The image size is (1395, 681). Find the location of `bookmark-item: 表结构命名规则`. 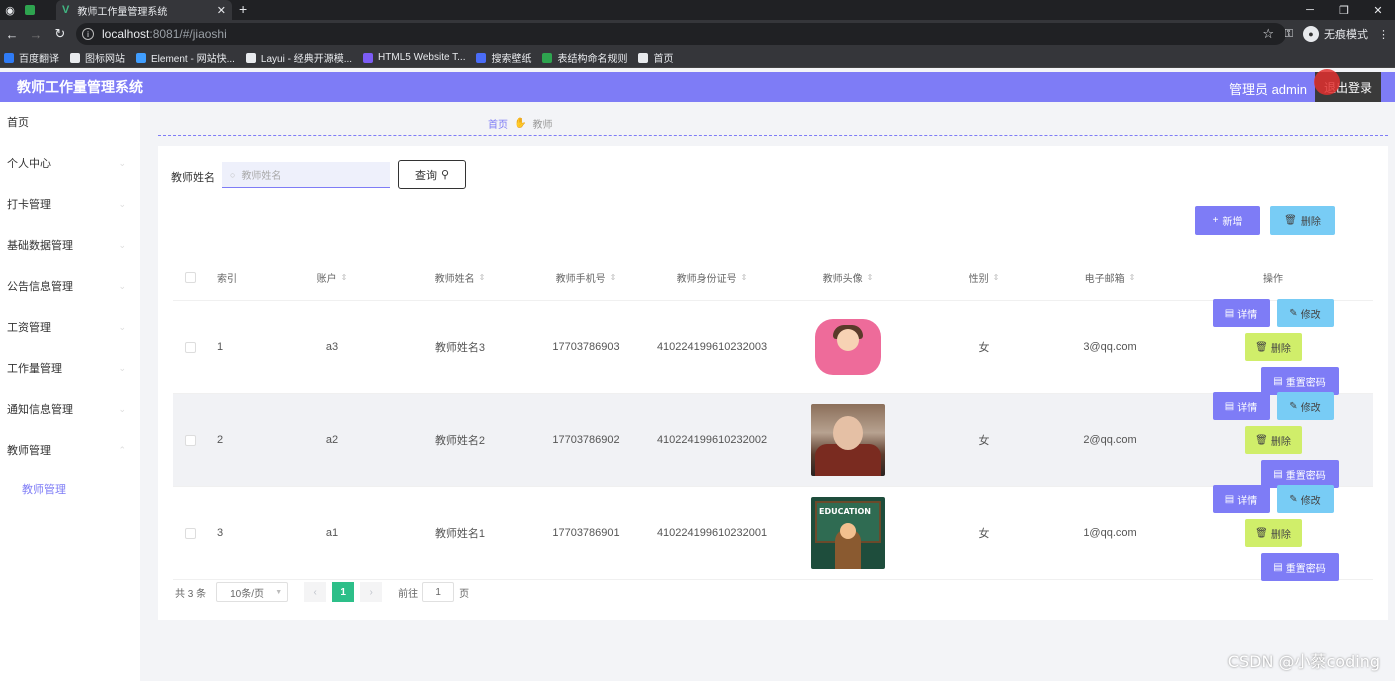

bookmark-item: 表结构命名规则 is located at coordinates (584, 57).